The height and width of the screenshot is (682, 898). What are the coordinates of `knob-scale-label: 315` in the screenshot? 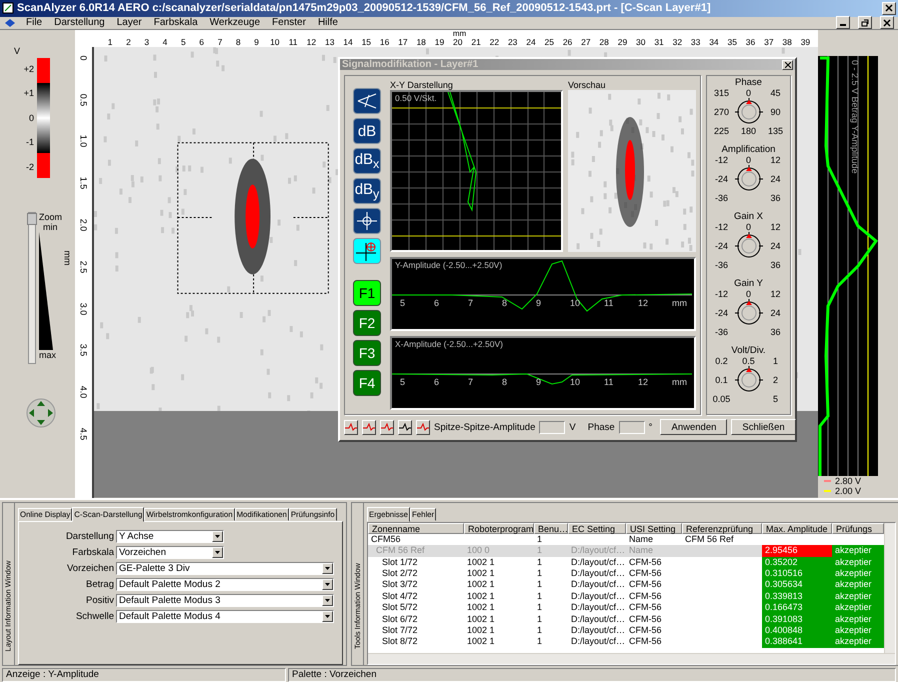 It's located at (722, 93).